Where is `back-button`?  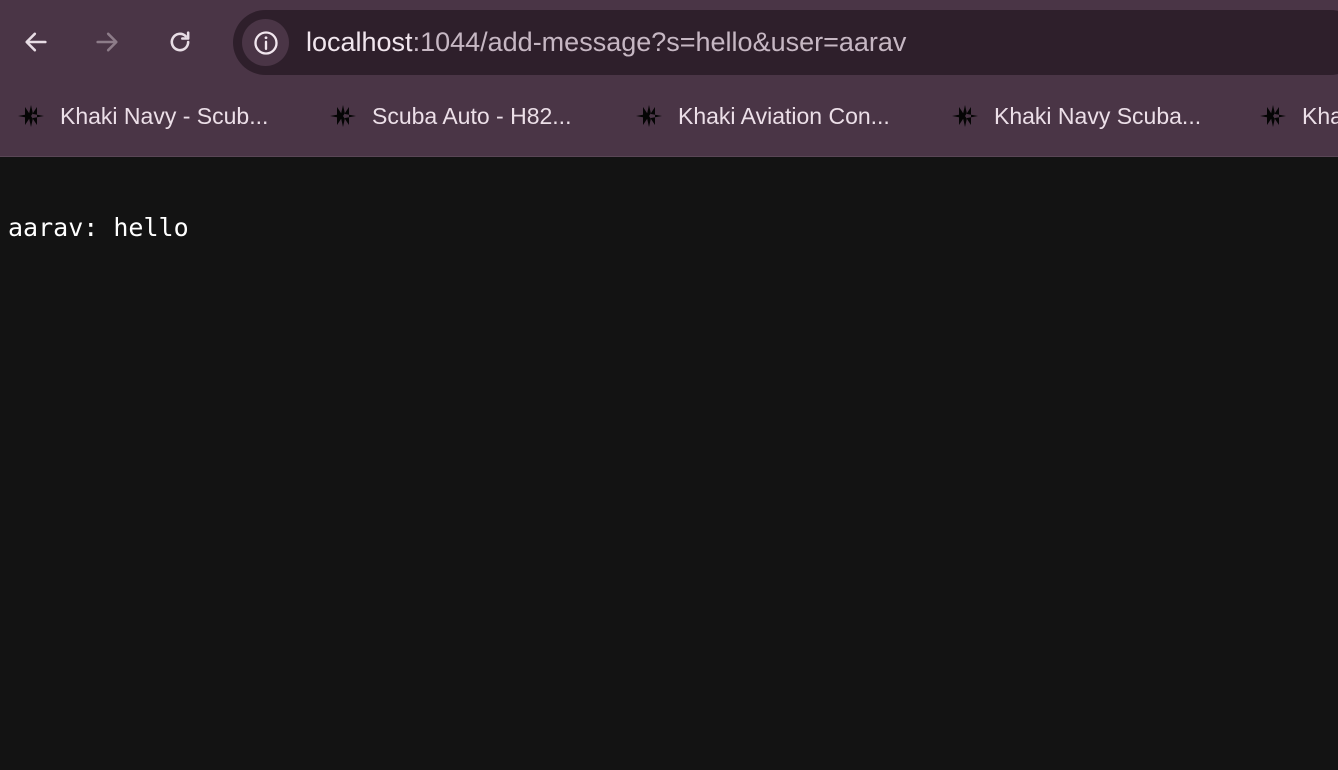
back-button is located at coordinates (36, 42).